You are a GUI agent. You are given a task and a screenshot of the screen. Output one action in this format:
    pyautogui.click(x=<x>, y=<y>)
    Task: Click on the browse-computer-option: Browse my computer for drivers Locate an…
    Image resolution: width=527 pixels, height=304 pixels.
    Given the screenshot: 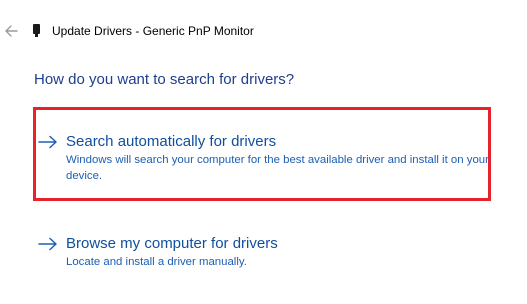 What is the action you would take?
    pyautogui.click(x=268, y=253)
    